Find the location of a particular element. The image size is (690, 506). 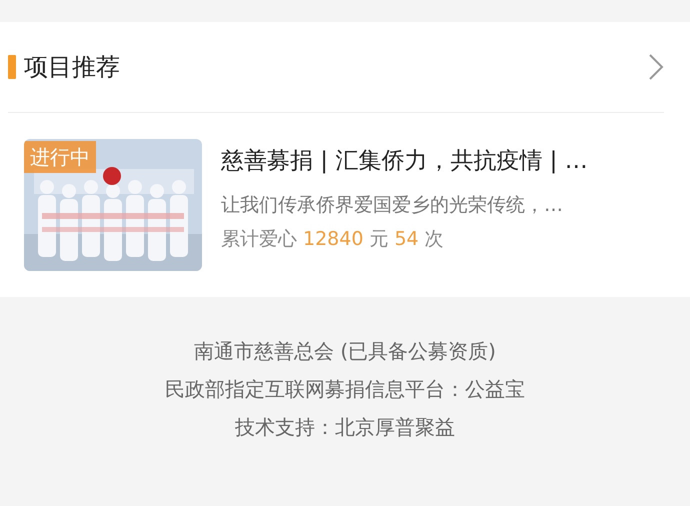

section-title: 项目推荐 is located at coordinates (72, 67).